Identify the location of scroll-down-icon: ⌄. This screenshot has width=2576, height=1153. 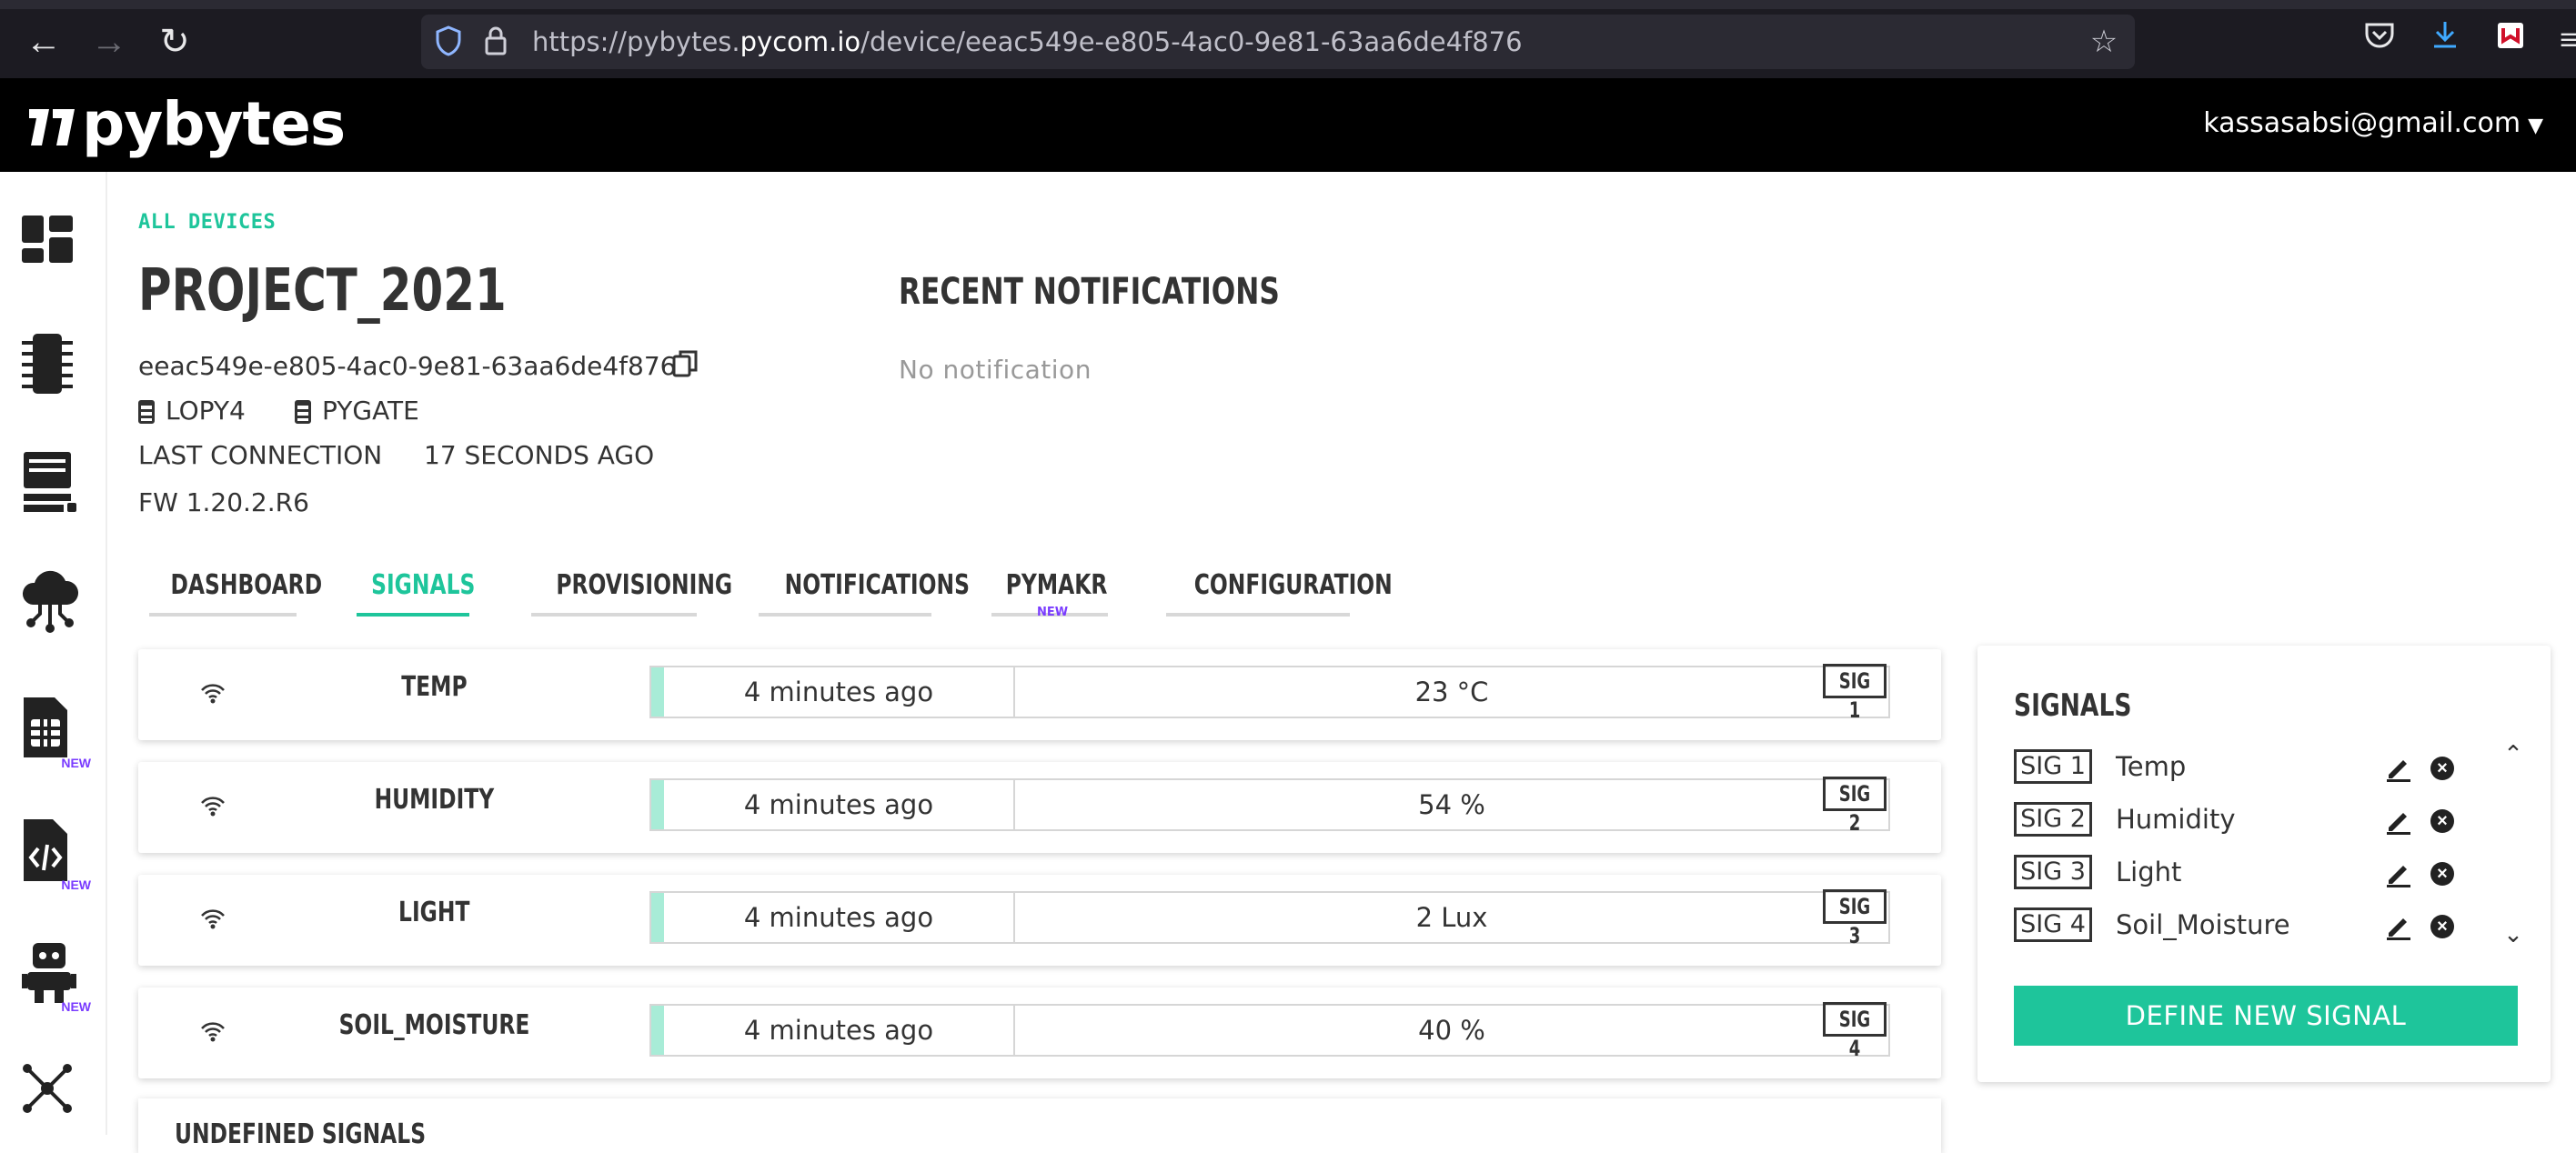
(2513, 933).